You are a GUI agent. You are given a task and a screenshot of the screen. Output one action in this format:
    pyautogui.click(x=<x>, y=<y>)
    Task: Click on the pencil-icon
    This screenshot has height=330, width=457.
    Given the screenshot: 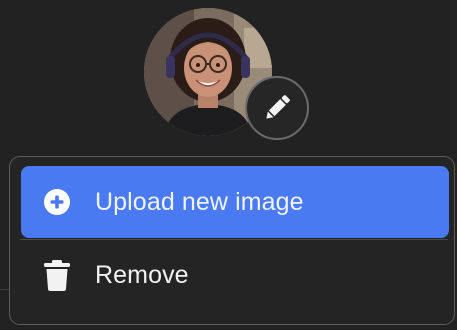 What is the action you would take?
    pyautogui.click(x=278, y=107)
    